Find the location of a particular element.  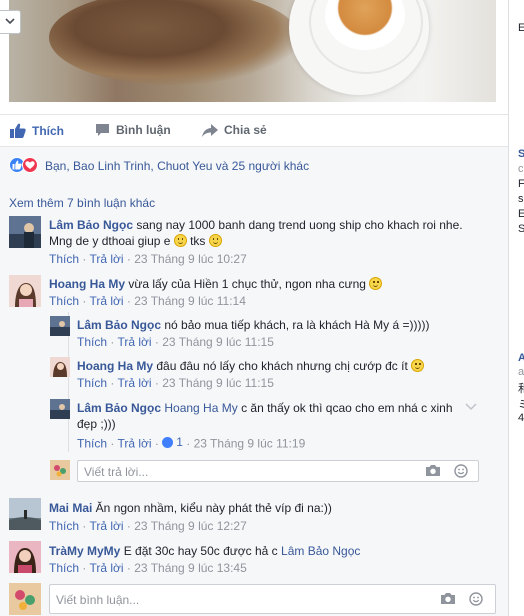

share-button: Chia sẻ is located at coordinates (234, 130).